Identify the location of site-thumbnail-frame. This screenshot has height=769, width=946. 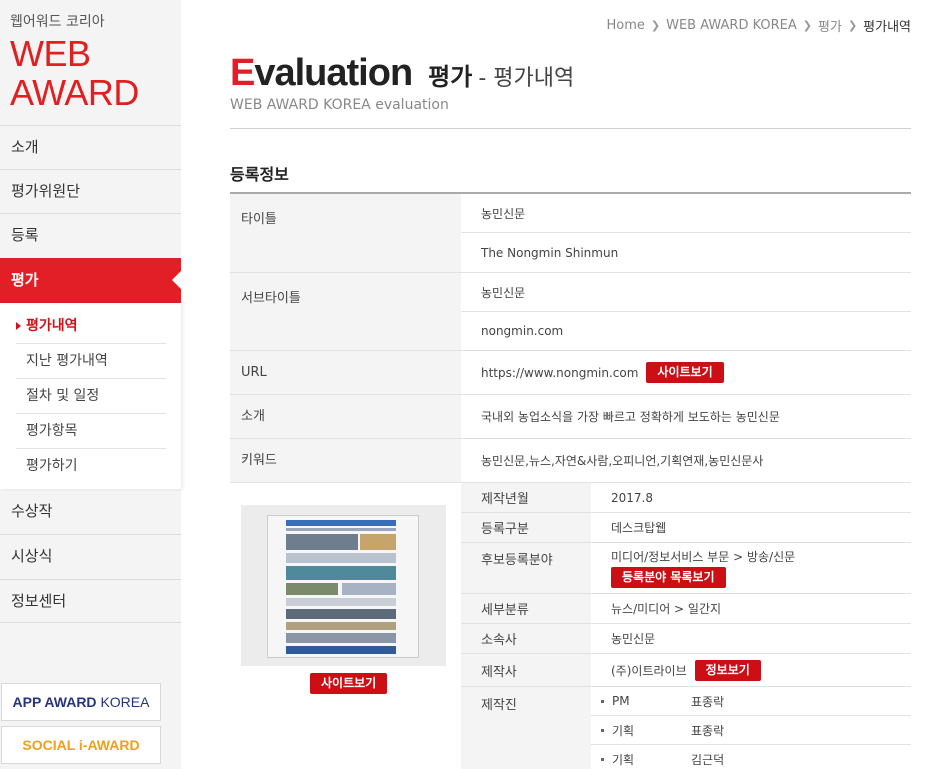
(343, 585).